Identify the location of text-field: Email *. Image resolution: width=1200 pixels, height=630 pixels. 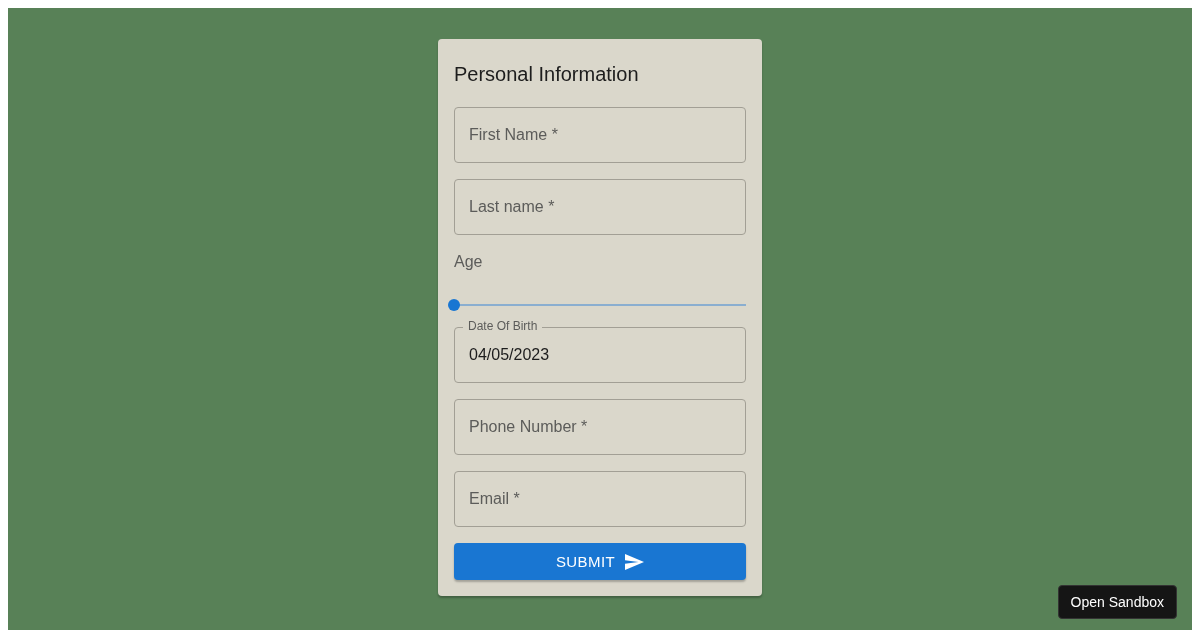
(600, 499).